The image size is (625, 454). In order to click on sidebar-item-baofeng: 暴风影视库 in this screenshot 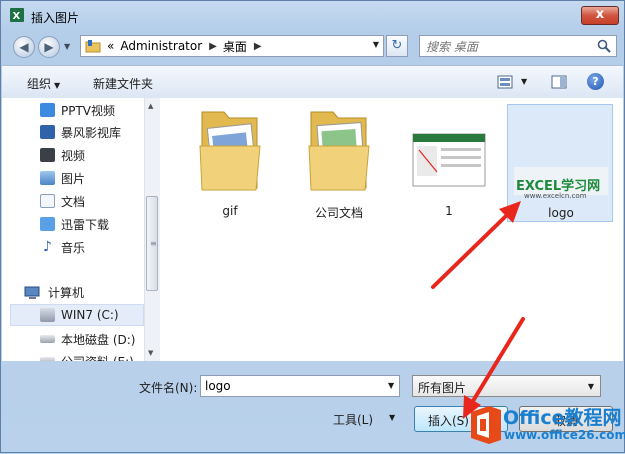, I will do `click(80, 132)`.